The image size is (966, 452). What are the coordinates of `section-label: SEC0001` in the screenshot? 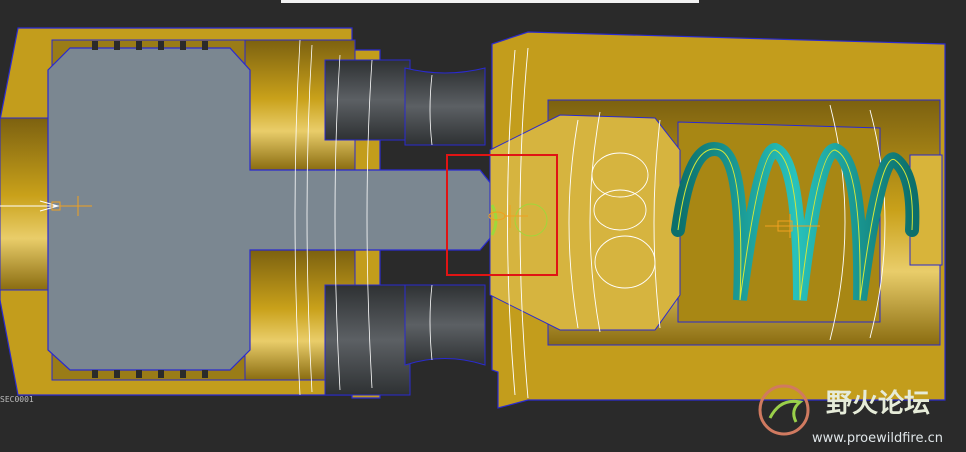 It's located at (17, 399).